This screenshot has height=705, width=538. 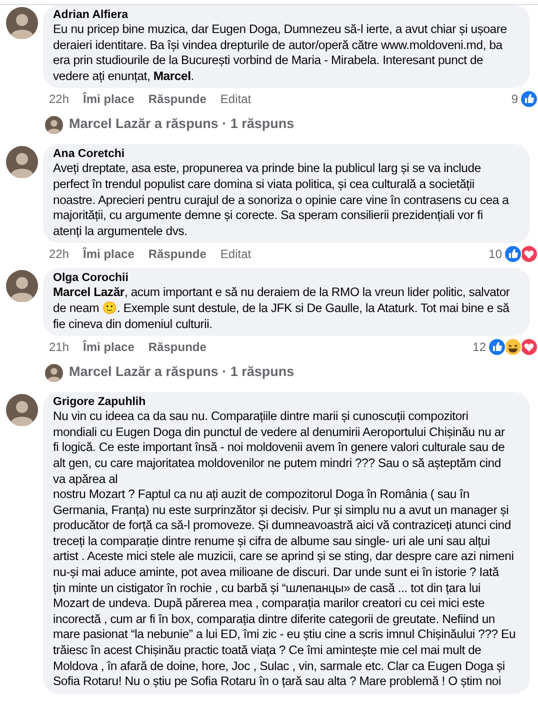 What do you see at coordinates (281, 200) in the screenshot?
I see `comment-text: Aveți dreptate, asa este, propunerea va prinde bine la publicul larg și se va include perfect în trendul populist care domina si viata politica, și cea culturală a societății noastre. Aprecieri pentru curajul de a sonoriza o opinie care vine în contrasens cu cea a majorității, cu argumente demne și corecte. Sa speram consilierii prezidențiali vor fi atenți la argumentele dvs.` at bounding box center [281, 200].